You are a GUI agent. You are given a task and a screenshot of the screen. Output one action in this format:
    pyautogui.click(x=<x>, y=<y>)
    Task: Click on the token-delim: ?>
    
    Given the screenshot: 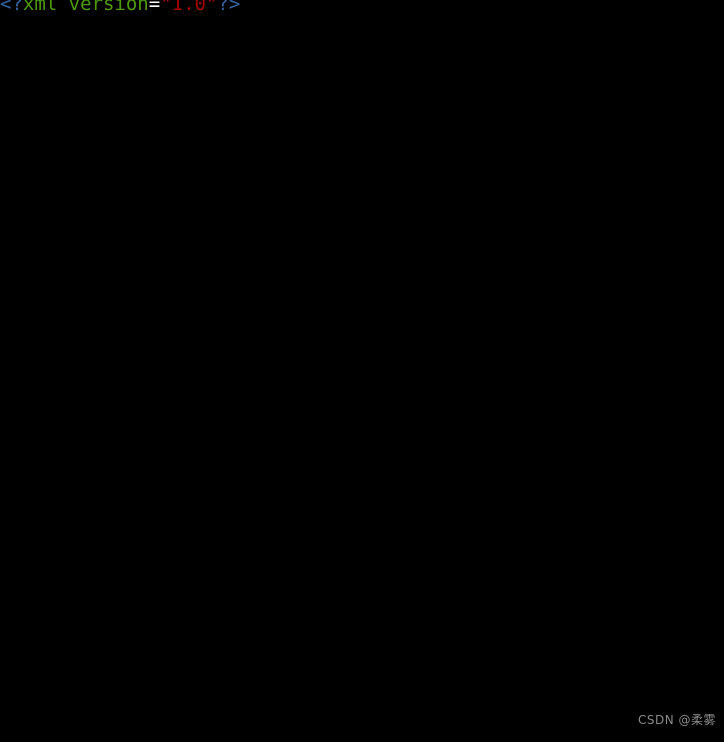 What is the action you would take?
    pyautogui.click(x=229, y=7)
    